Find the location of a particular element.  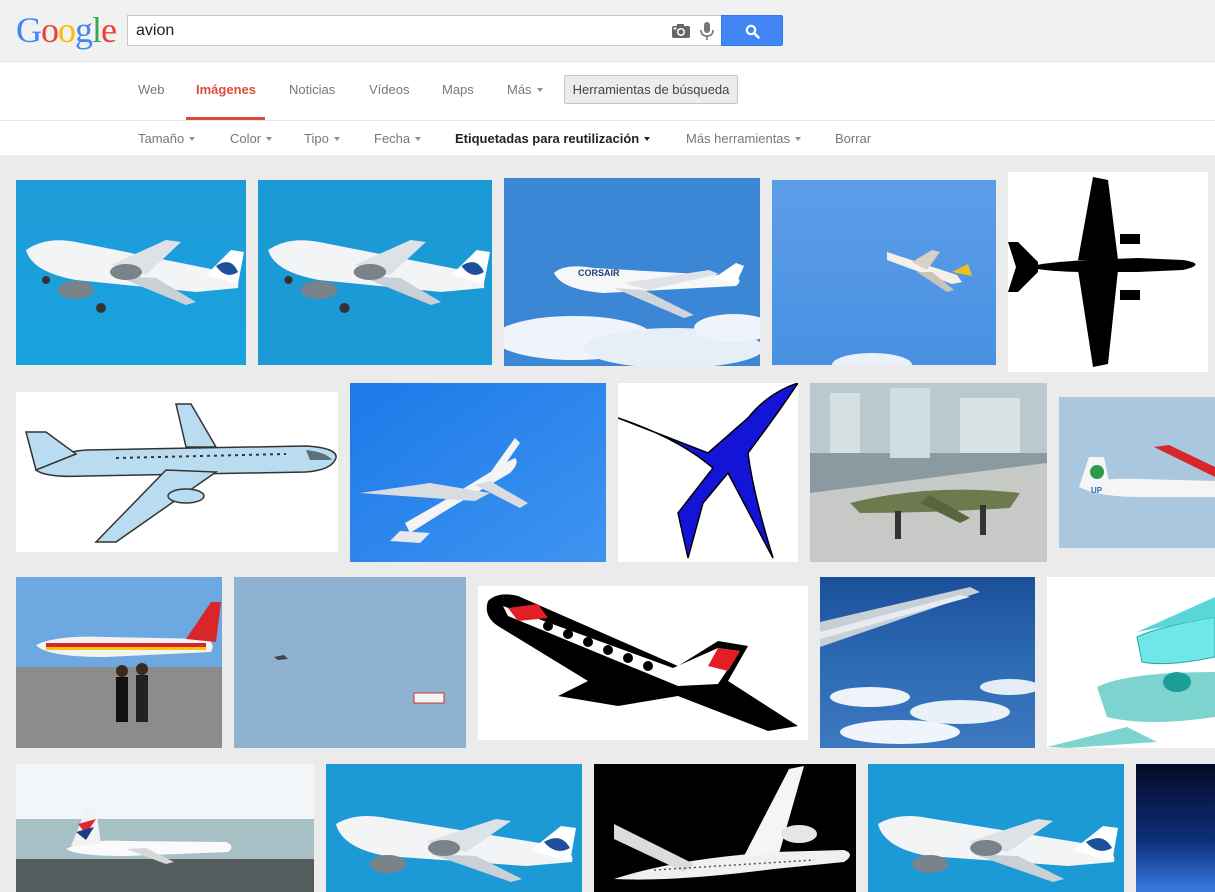

tool-type-label: Tipo is located at coordinates (316, 138).